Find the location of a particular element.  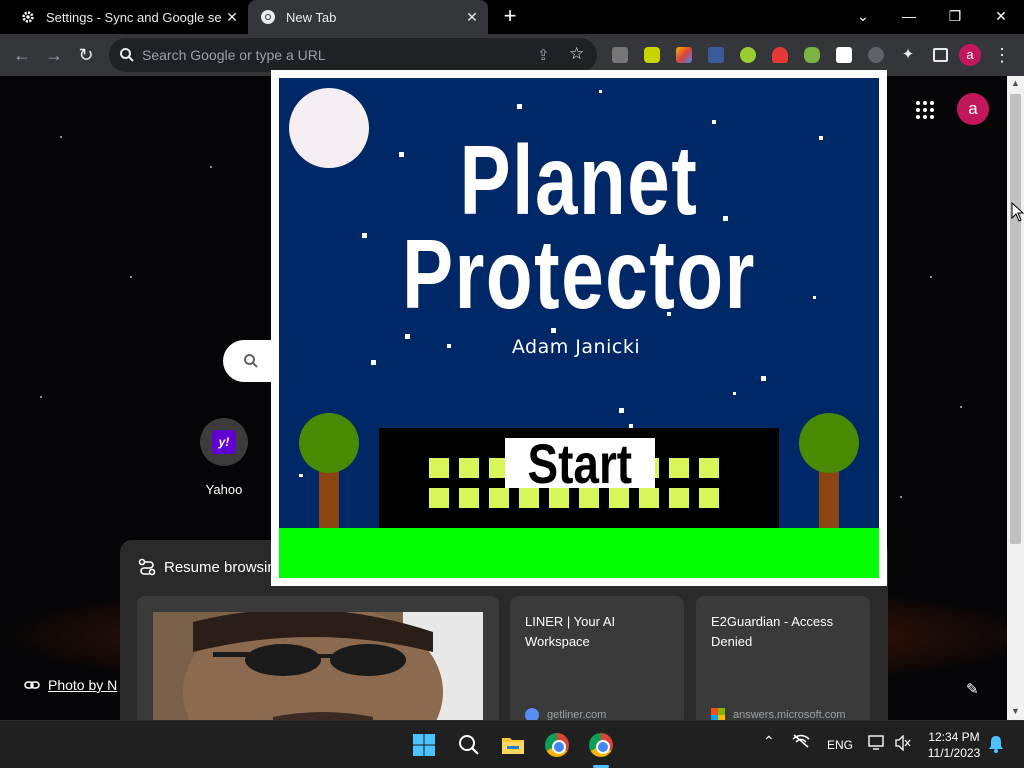

extensions-bar: ✦ is located at coordinates (780, 55).